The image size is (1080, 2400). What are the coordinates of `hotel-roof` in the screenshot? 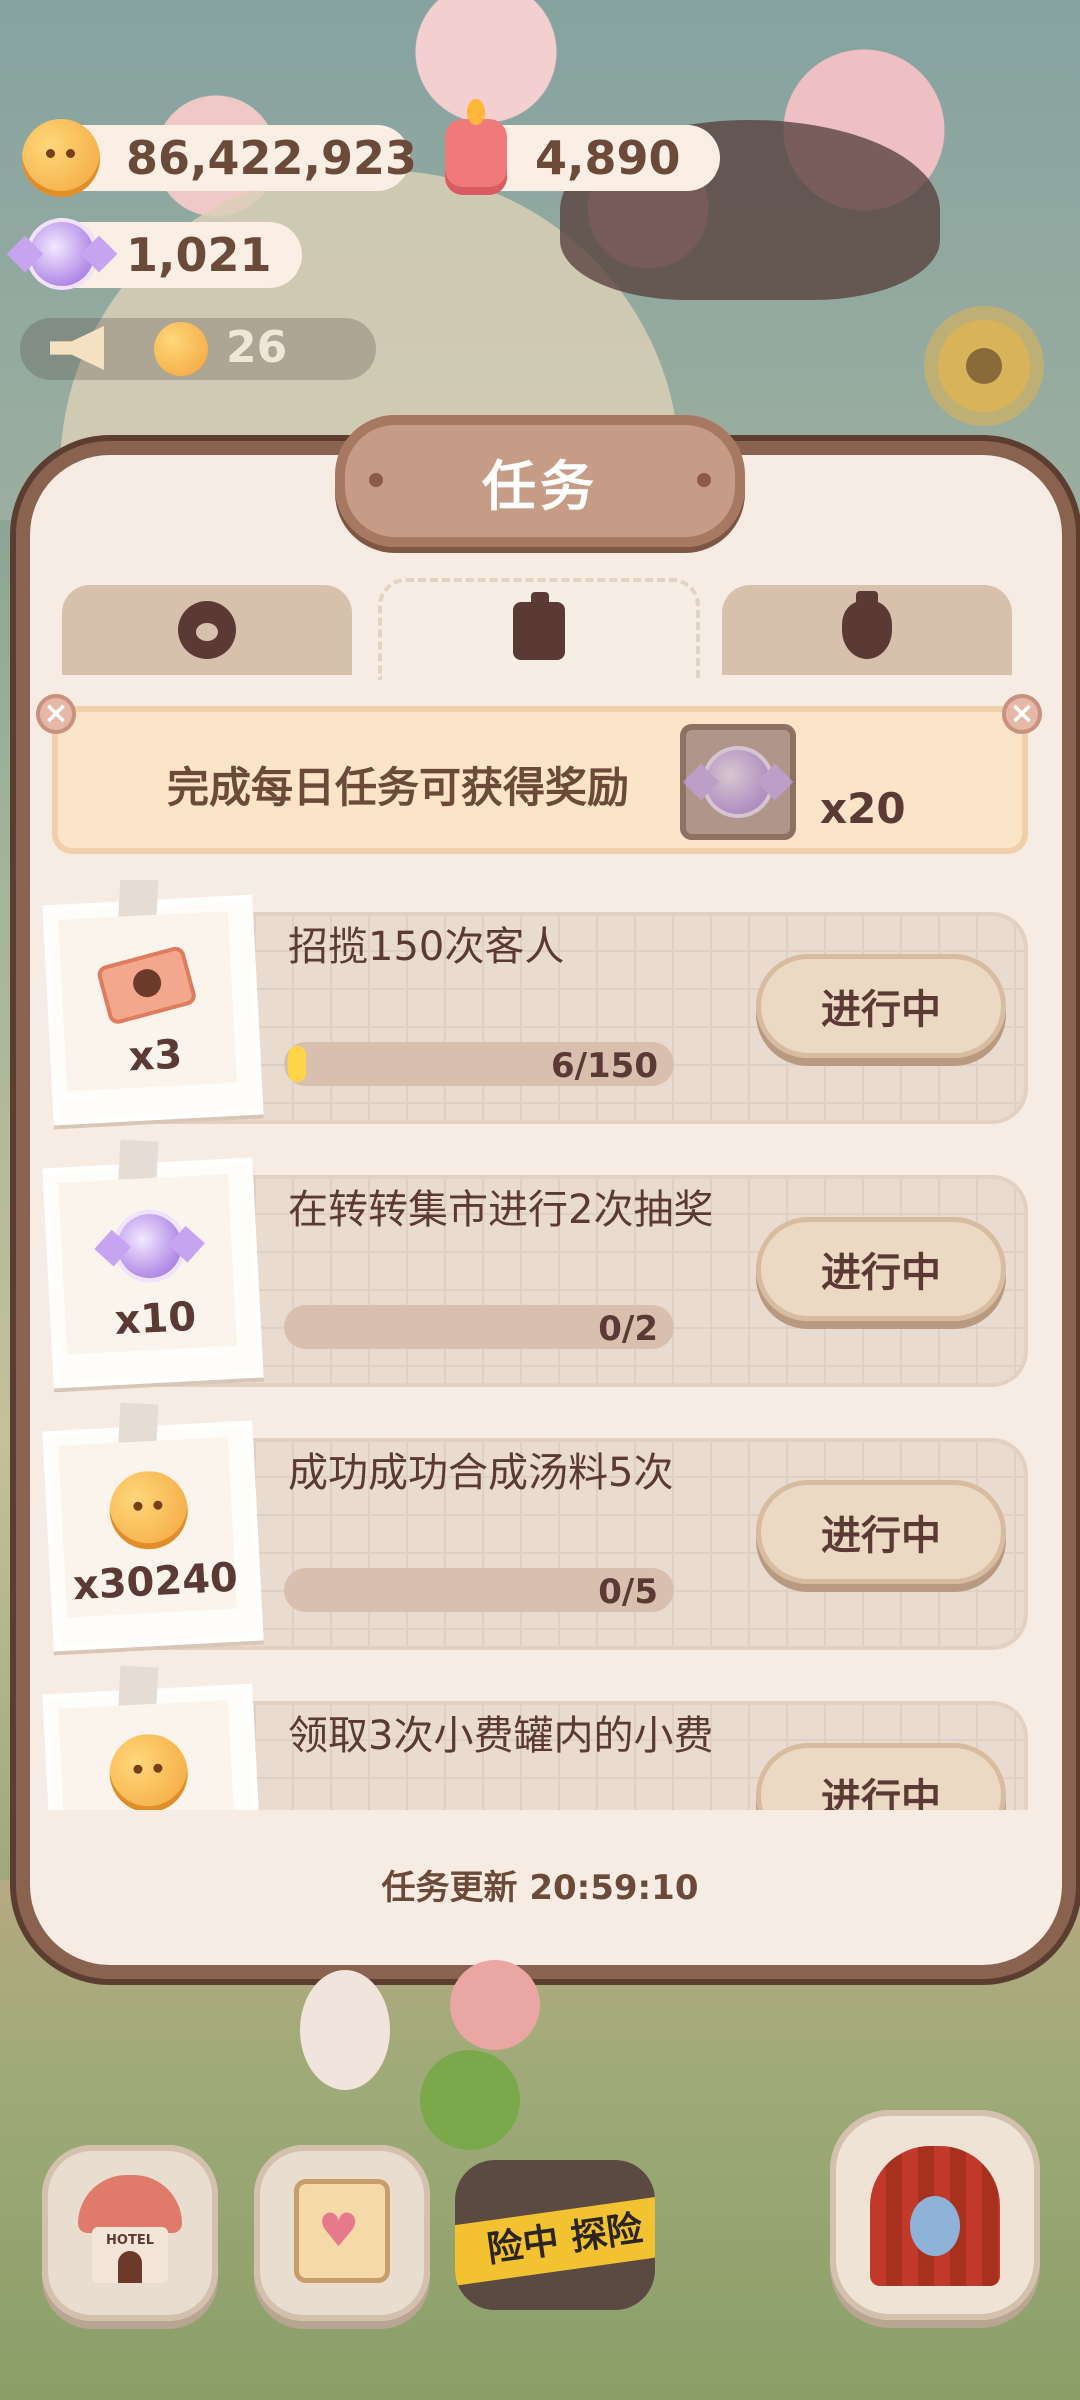 It's located at (130, 2204).